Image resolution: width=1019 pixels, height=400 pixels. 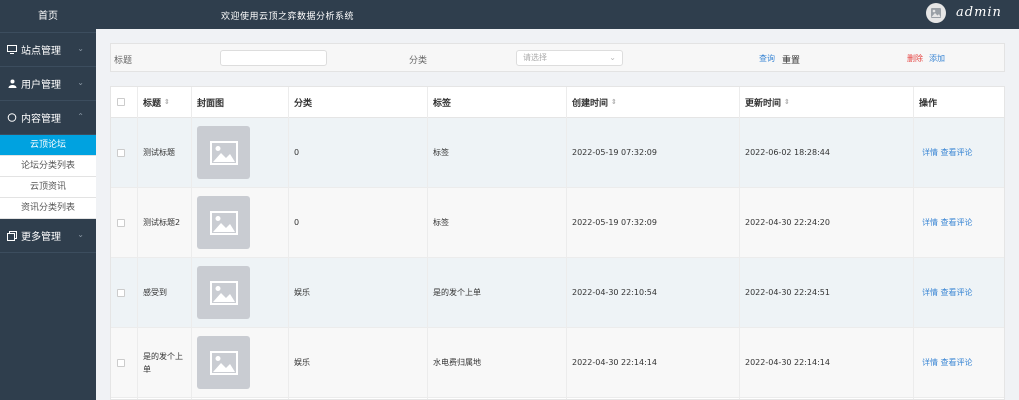 What do you see at coordinates (41, 119) in the screenshot?
I see `sidebar-group-label: 内容管理` at bounding box center [41, 119].